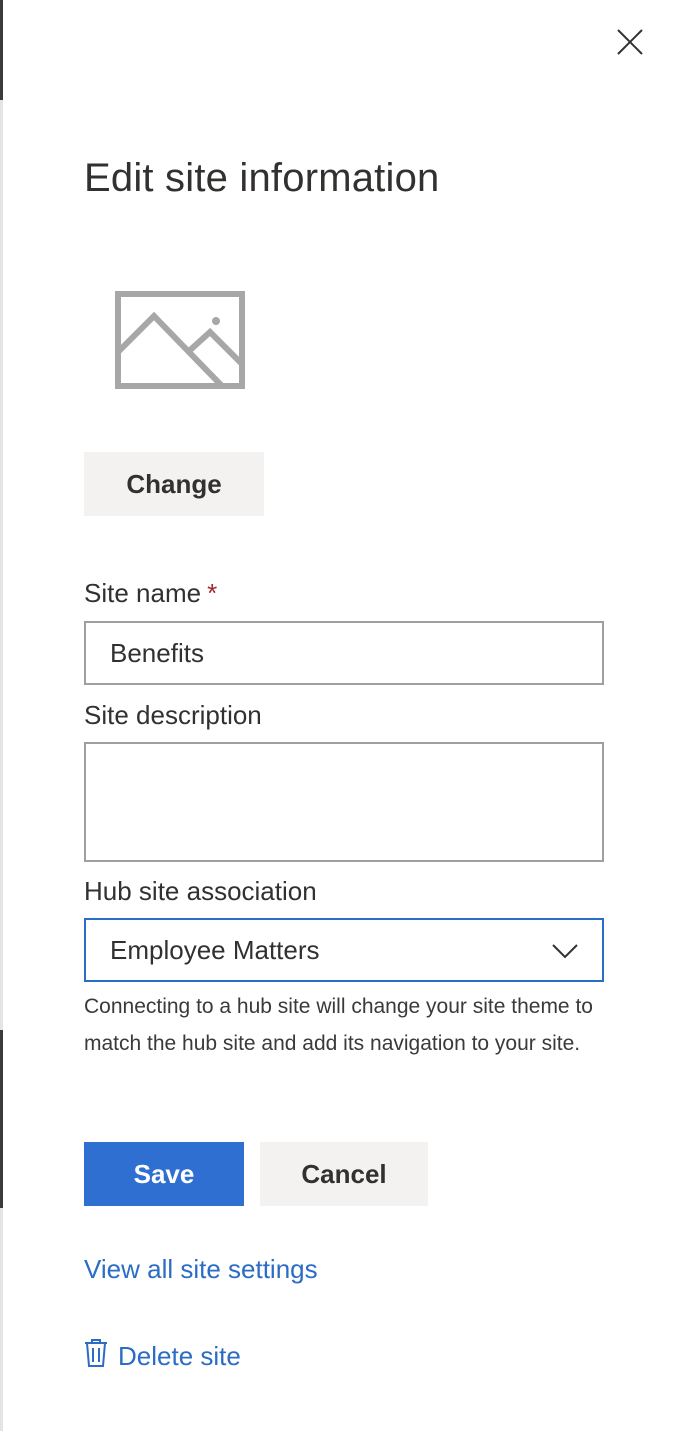 The image size is (686, 1431). I want to click on image-placeholder-icon, so click(180, 340).